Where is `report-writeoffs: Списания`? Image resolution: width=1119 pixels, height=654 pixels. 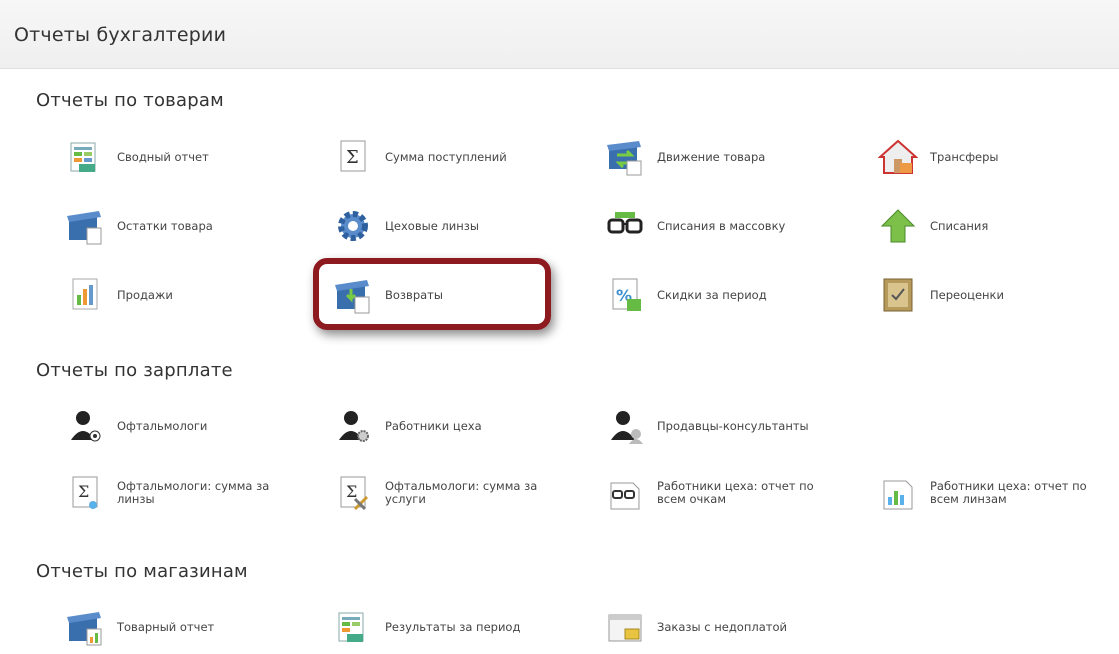 report-writeoffs: Списания is located at coordinates (998, 226).